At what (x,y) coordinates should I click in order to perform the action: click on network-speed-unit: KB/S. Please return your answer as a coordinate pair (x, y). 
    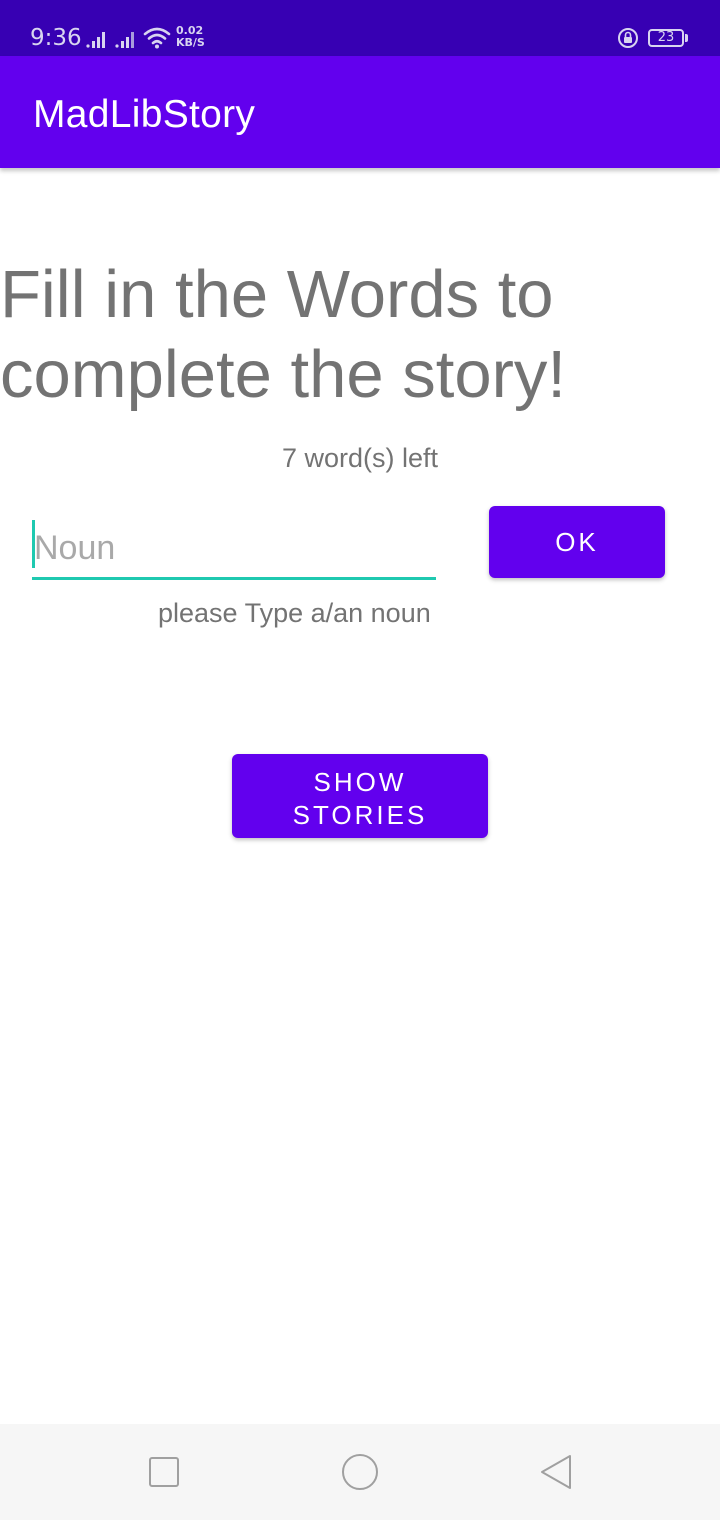
    Looking at the image, I should click on (190, 42).